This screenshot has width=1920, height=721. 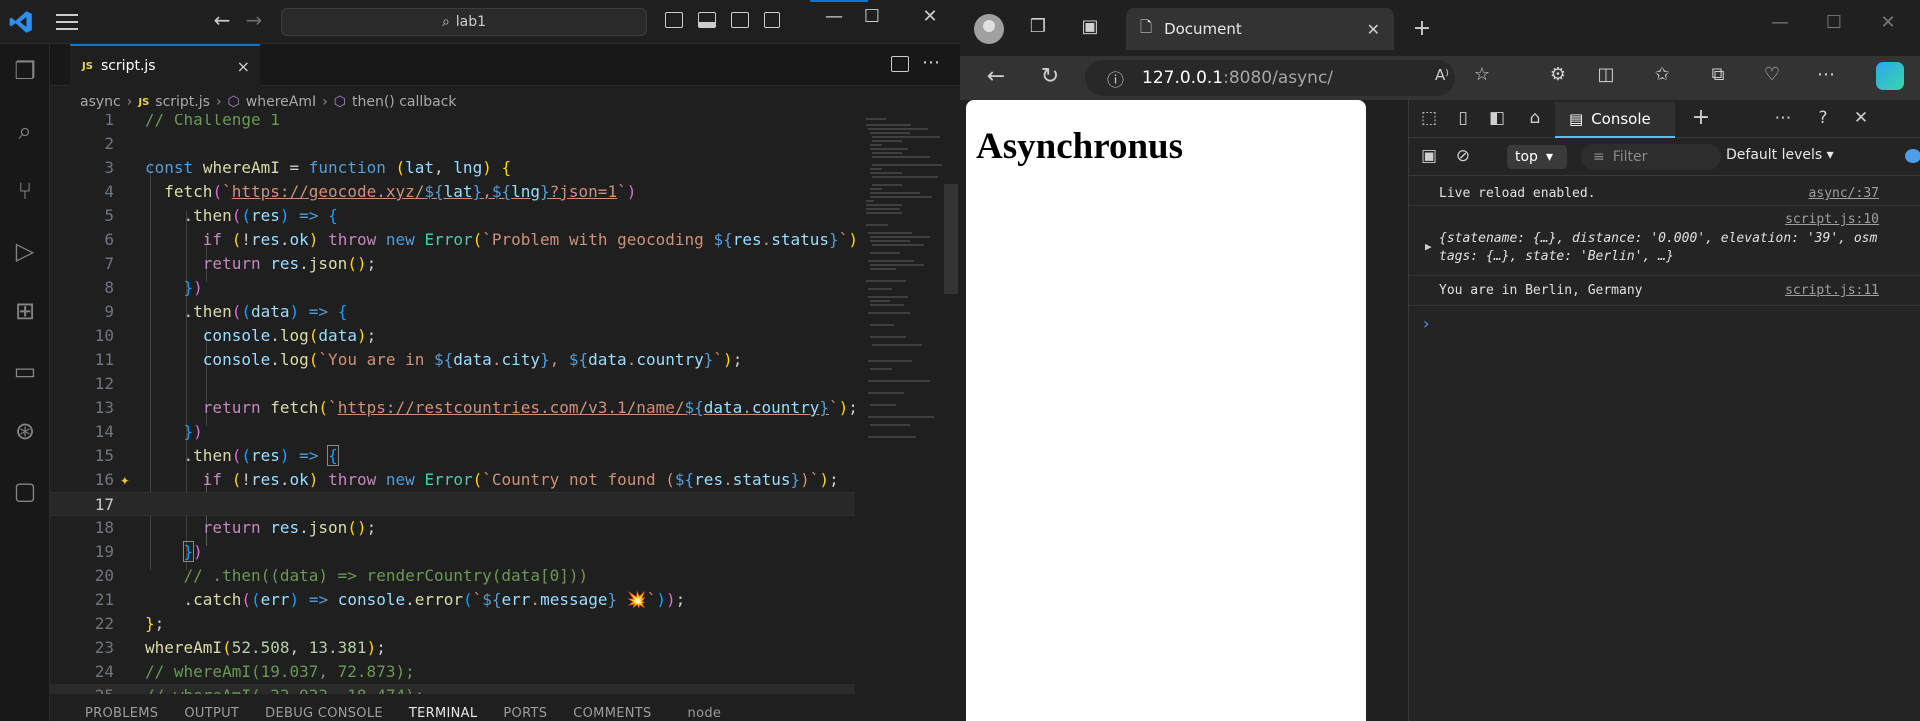 I want to click on github-icon: ⊛, so click(x=25, y=431).